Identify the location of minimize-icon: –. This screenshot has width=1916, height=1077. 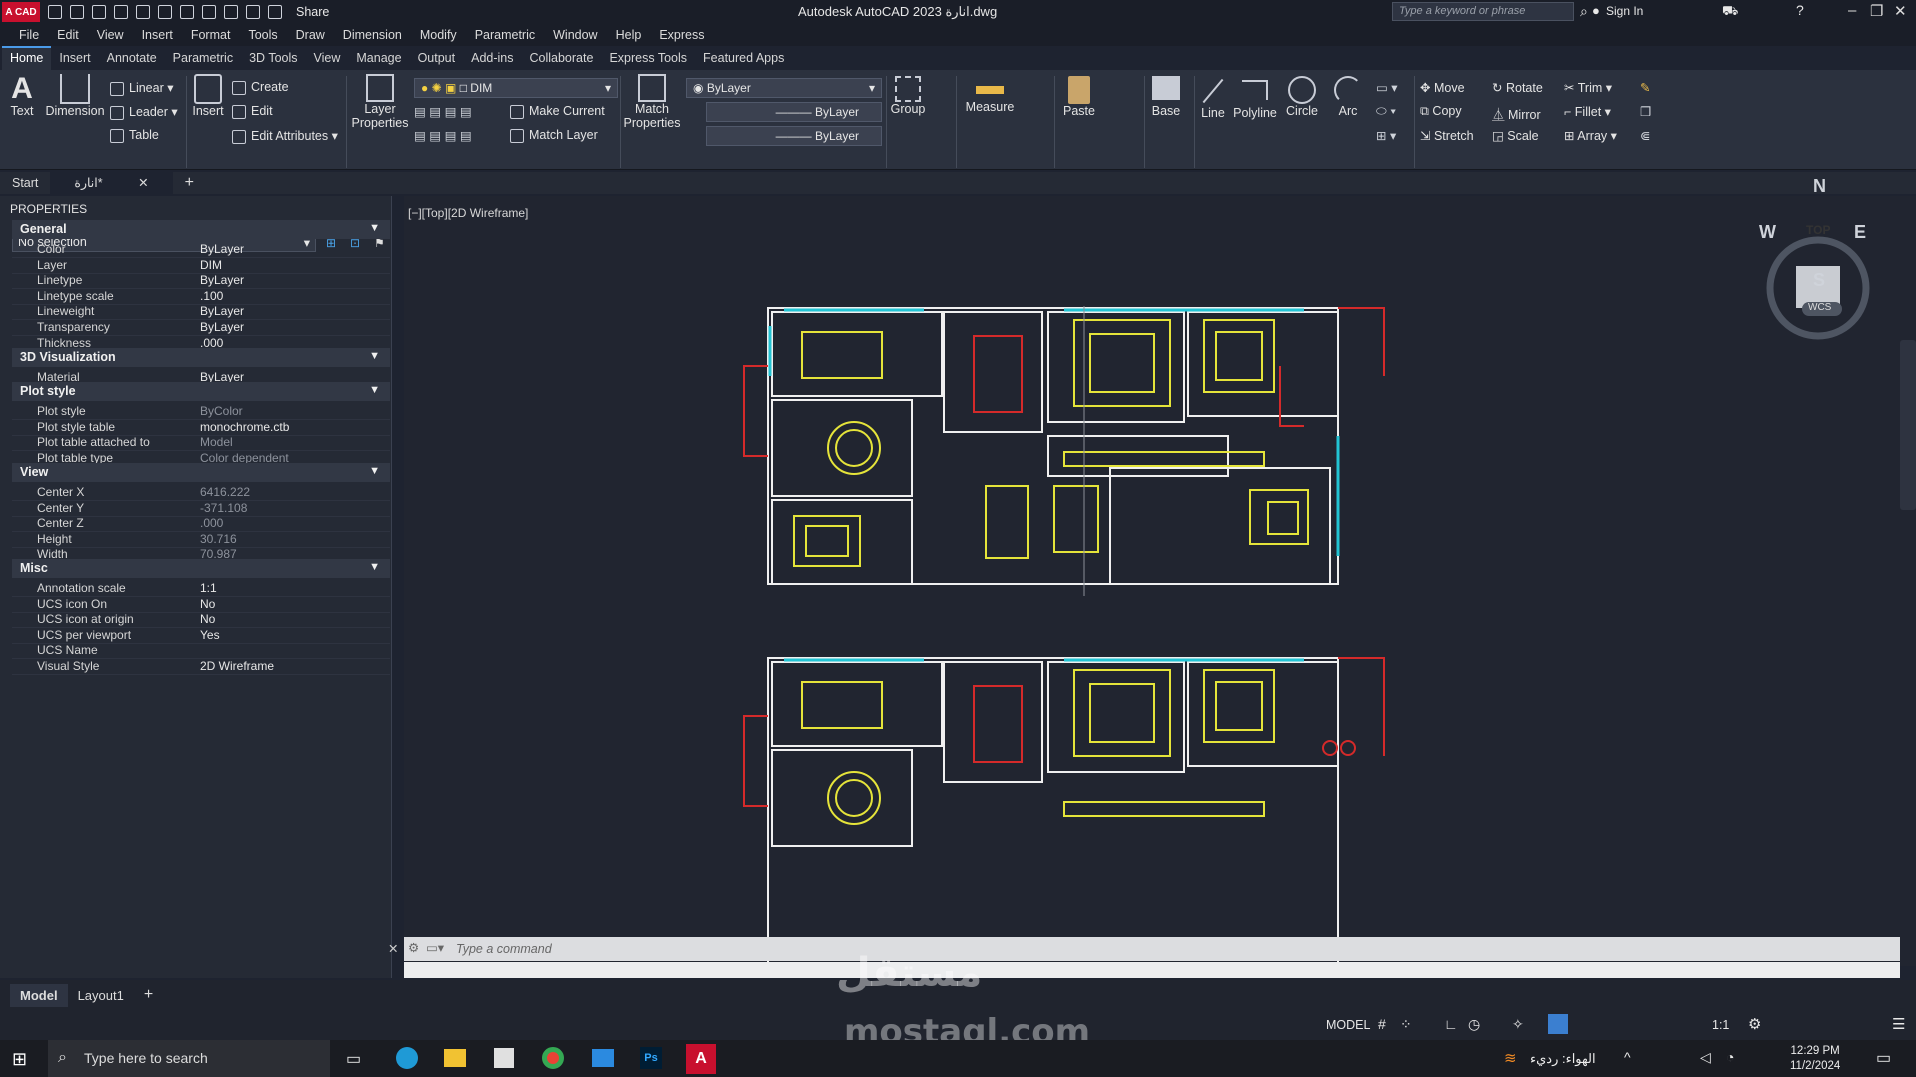
(1852, 10).